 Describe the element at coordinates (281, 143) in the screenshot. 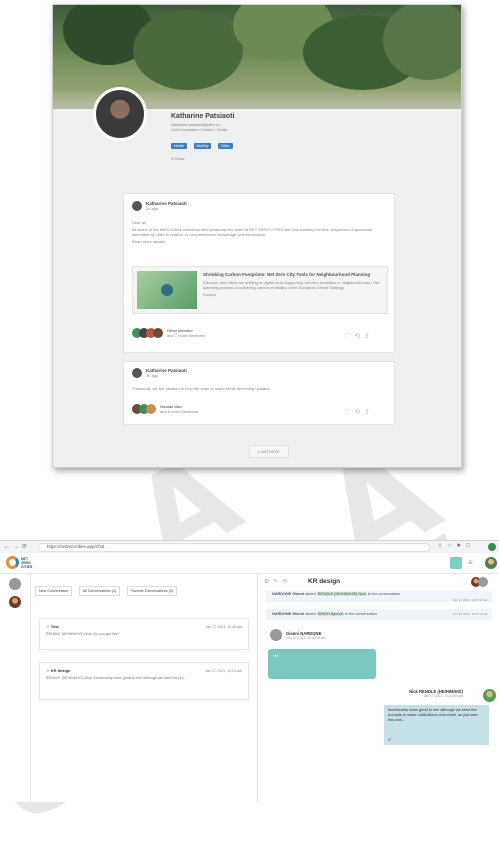

I see `profile-tags: Health Mobility Cities` at that location.